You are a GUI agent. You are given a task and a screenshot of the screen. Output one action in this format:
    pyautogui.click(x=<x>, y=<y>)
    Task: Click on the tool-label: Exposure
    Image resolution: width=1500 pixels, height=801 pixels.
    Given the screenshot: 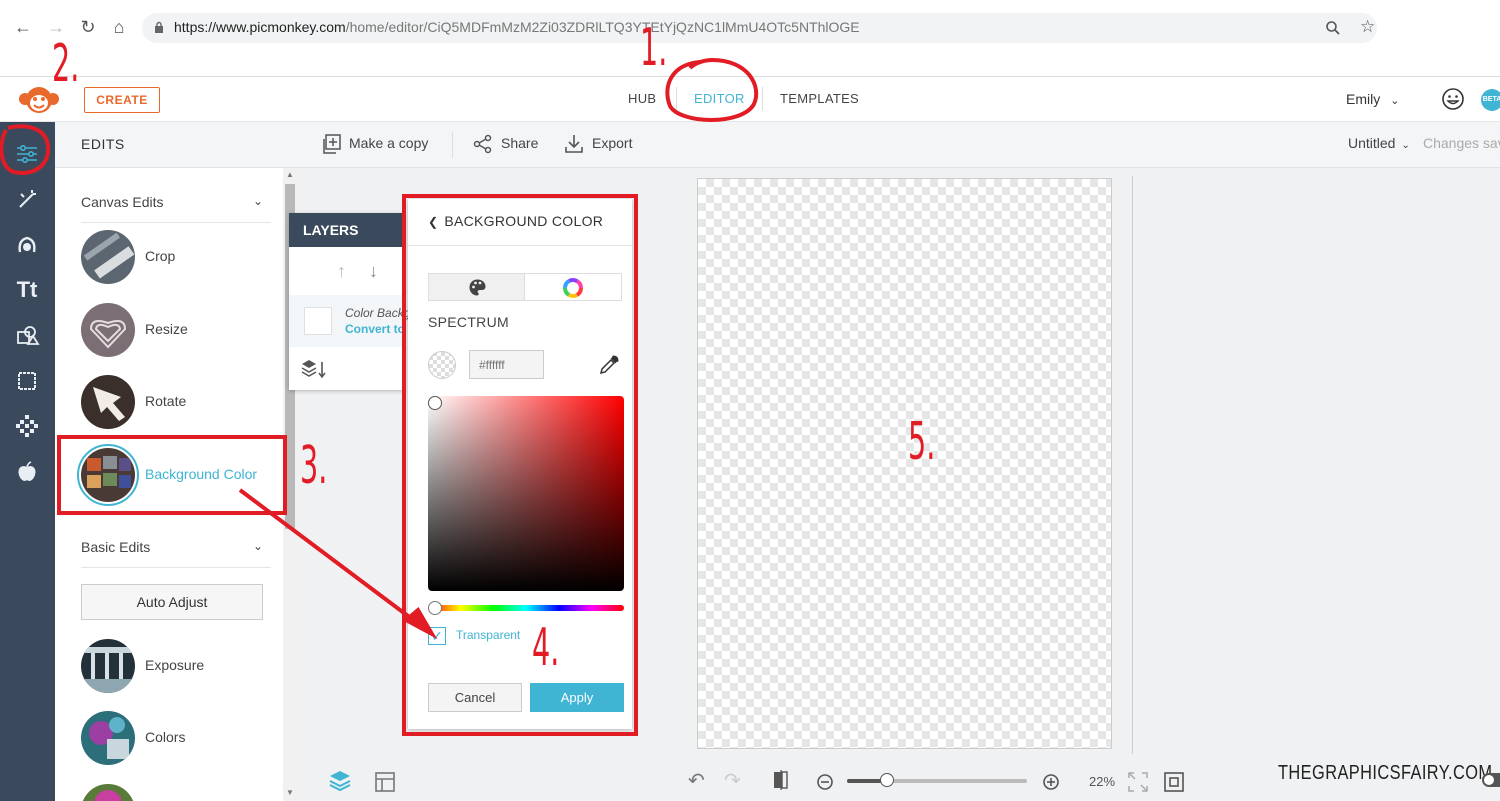 What is the action you would take?
    pyautogui.click(x=175, y=665)
    